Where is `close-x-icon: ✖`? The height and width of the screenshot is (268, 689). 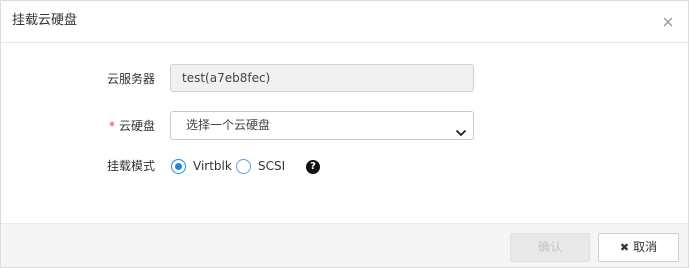
close-x-icon: ✖ is located at coordinates (624, 247).